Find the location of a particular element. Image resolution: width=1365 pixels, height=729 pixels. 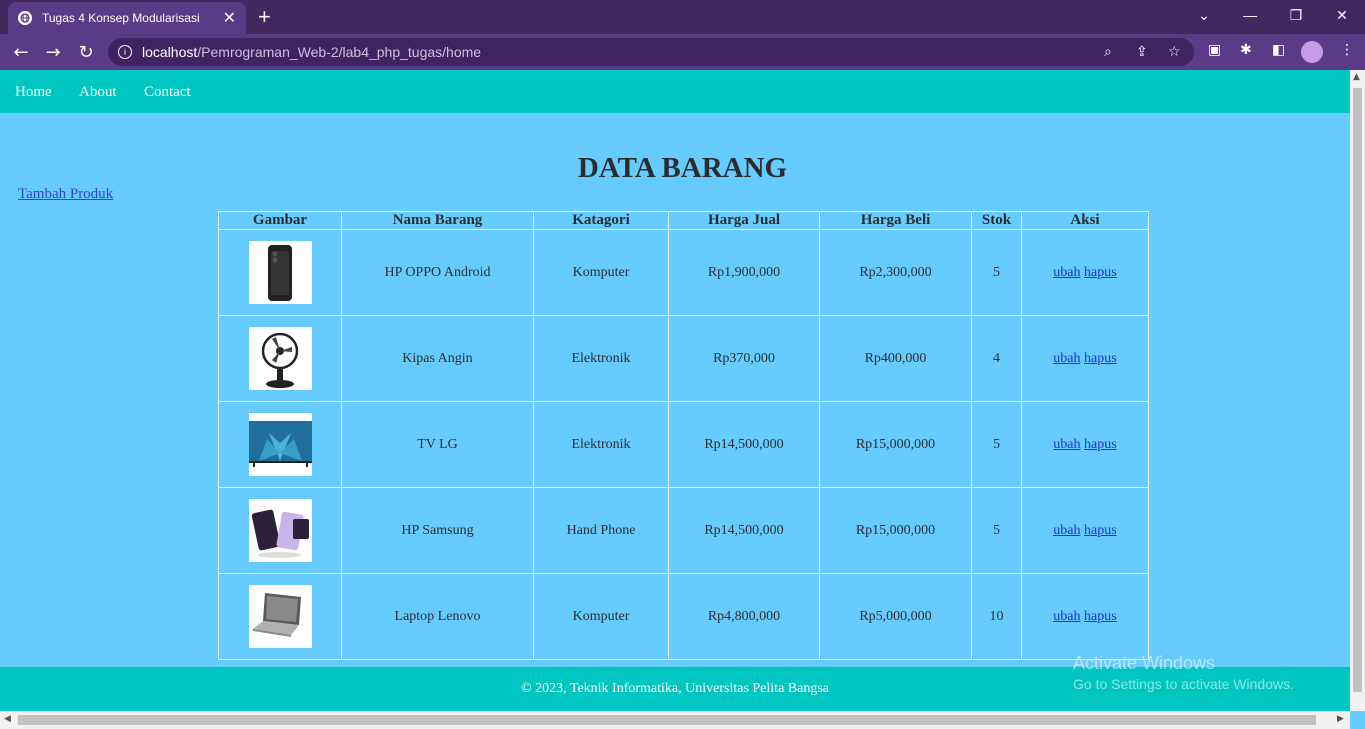

reload-icon: ↻ is located at coordinates (86, 52).